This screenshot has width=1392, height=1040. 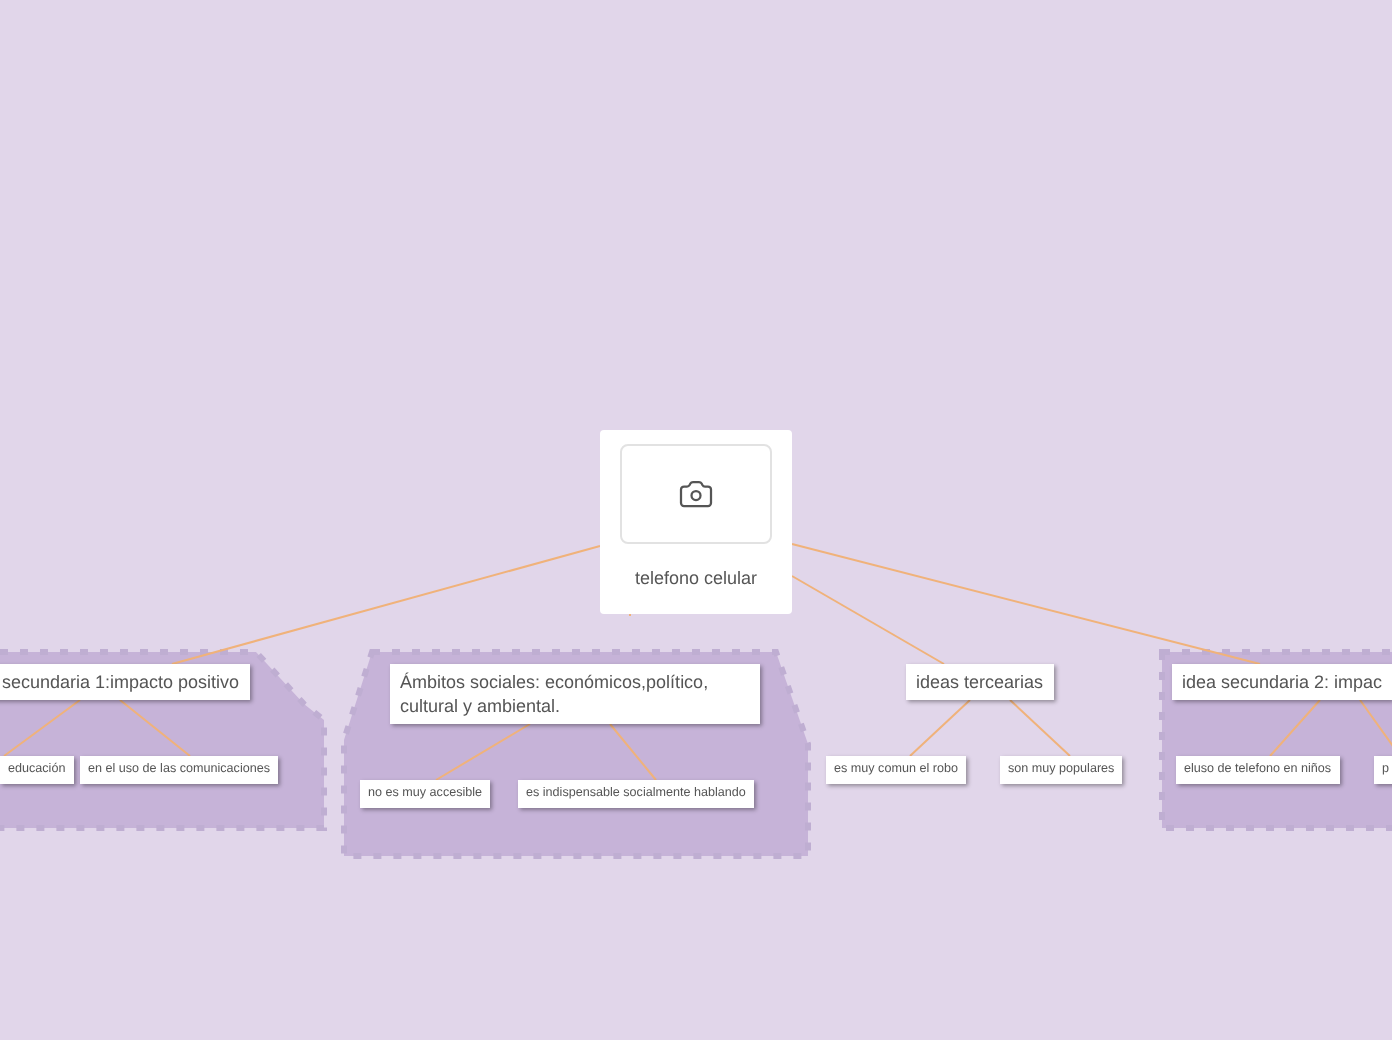 I want to click on topic-node: ideas tercearias, so click(x=980, y=682).